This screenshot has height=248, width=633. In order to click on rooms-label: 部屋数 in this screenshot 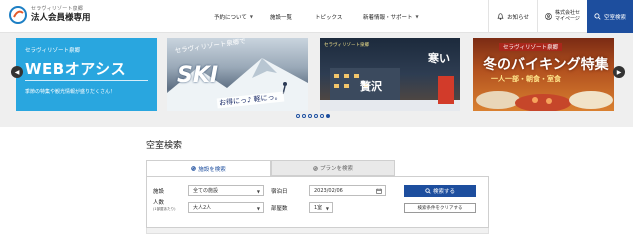, I will do `click(279, 209)`.